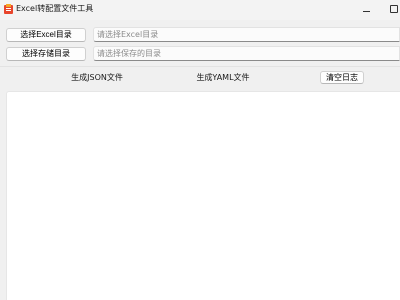 This screenshot has width=400, height=300. I want to click on maximize-button, so click(393, 9).